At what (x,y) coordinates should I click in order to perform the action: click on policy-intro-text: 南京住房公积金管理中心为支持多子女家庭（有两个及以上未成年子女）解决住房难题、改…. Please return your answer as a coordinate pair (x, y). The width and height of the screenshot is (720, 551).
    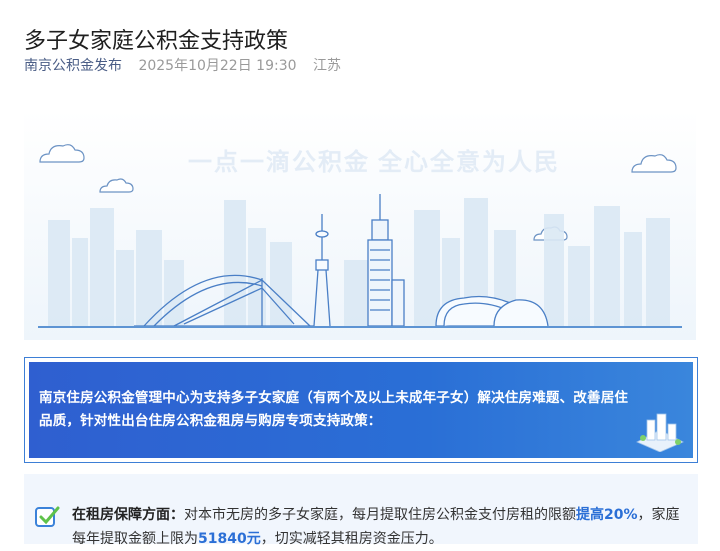
    Looking at the image, I should click on (334, 409).